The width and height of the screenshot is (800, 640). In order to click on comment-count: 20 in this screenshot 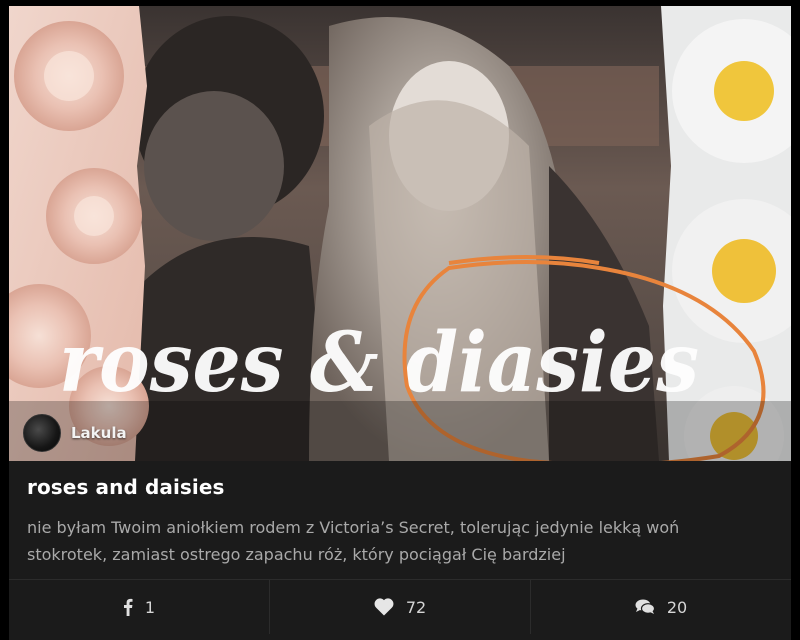, I will do `click(677, 607)`.